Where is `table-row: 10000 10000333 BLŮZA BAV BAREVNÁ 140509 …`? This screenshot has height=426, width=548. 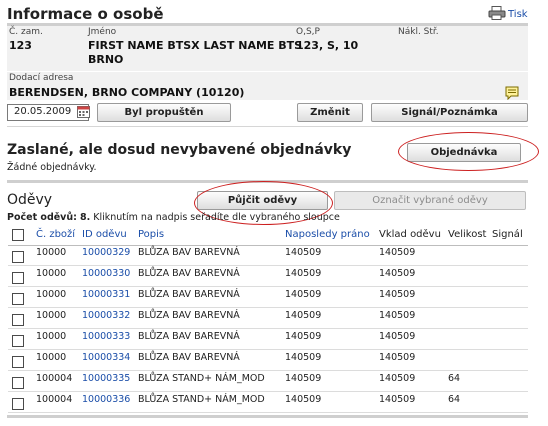
table-row: 10000 10000333 BLŮZA BAV BAREVNÁ 140509 … is located at coordinates (268, 339).